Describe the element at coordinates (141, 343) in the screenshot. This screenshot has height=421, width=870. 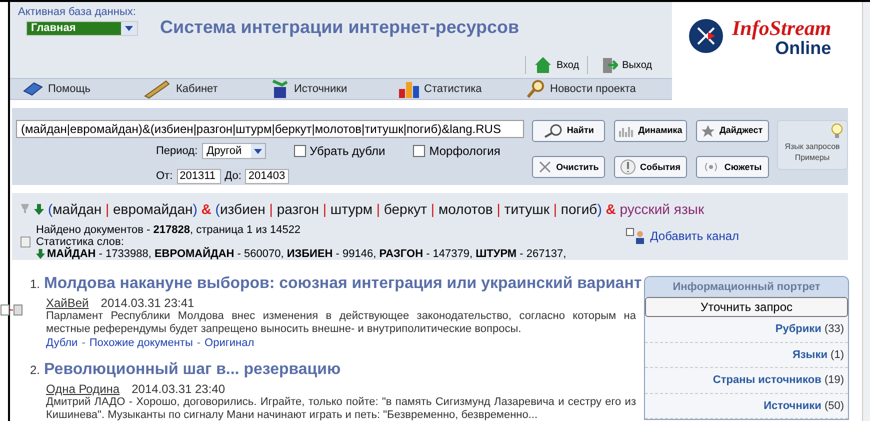
I see `article-link: Похожие документы` at that location.